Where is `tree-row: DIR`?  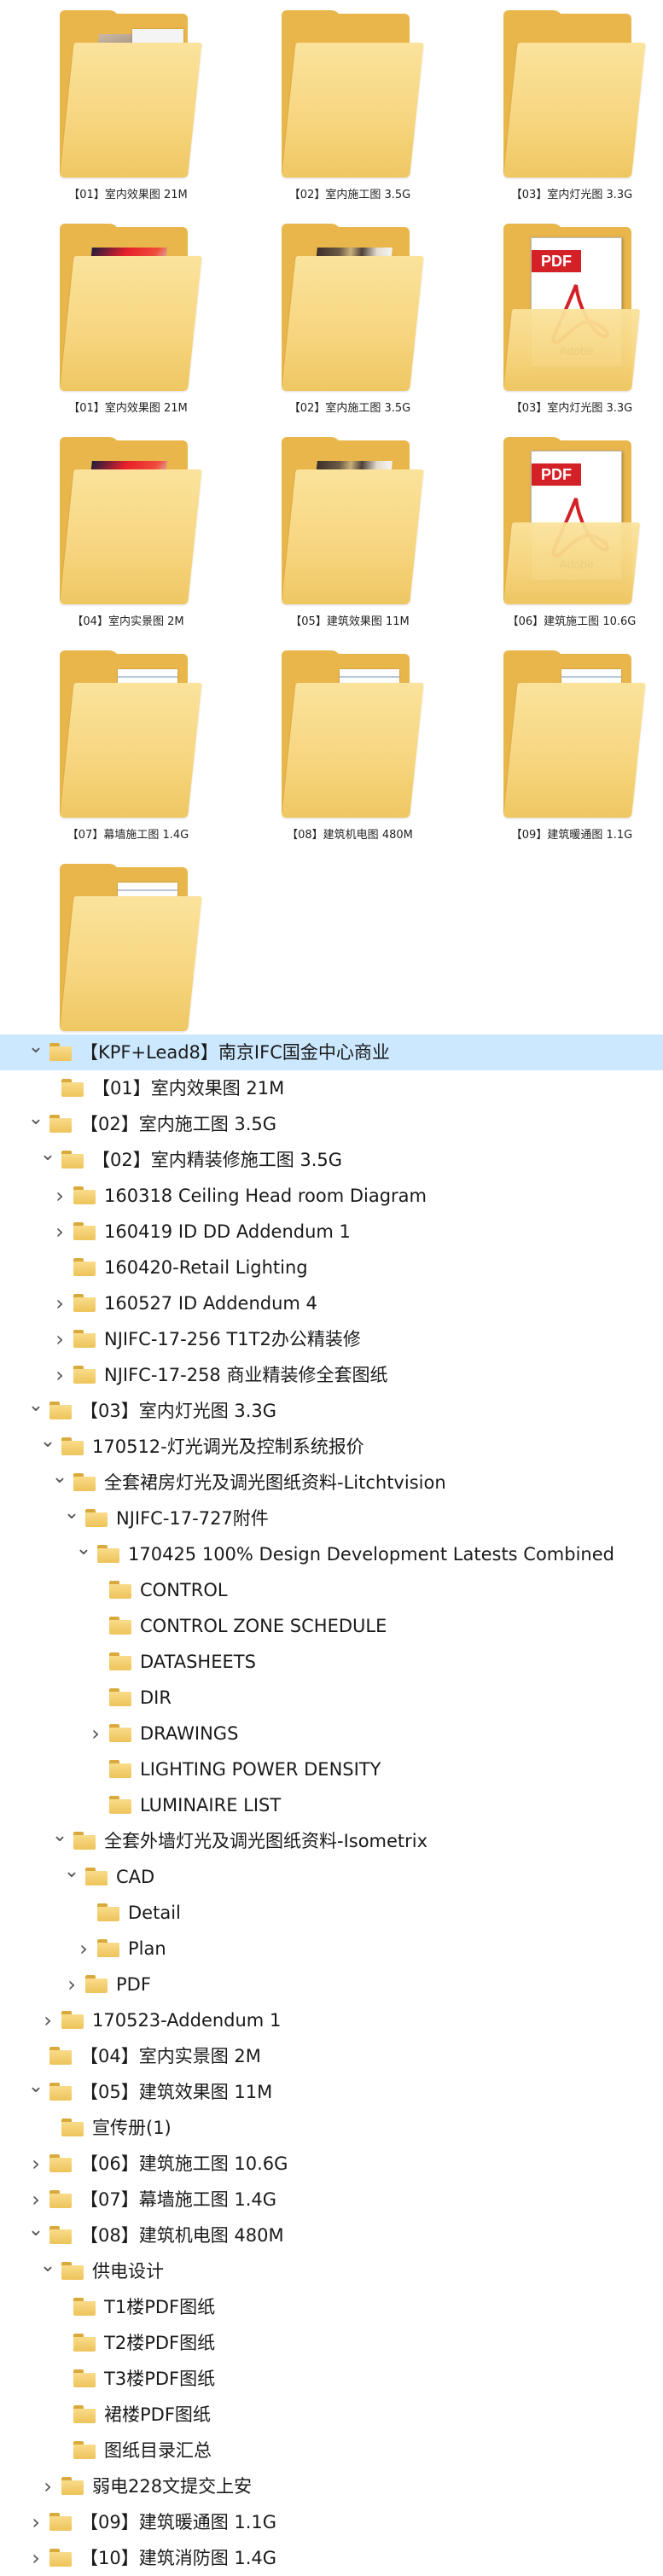
tree-row: DIR is located at coordinates (331, 1698).